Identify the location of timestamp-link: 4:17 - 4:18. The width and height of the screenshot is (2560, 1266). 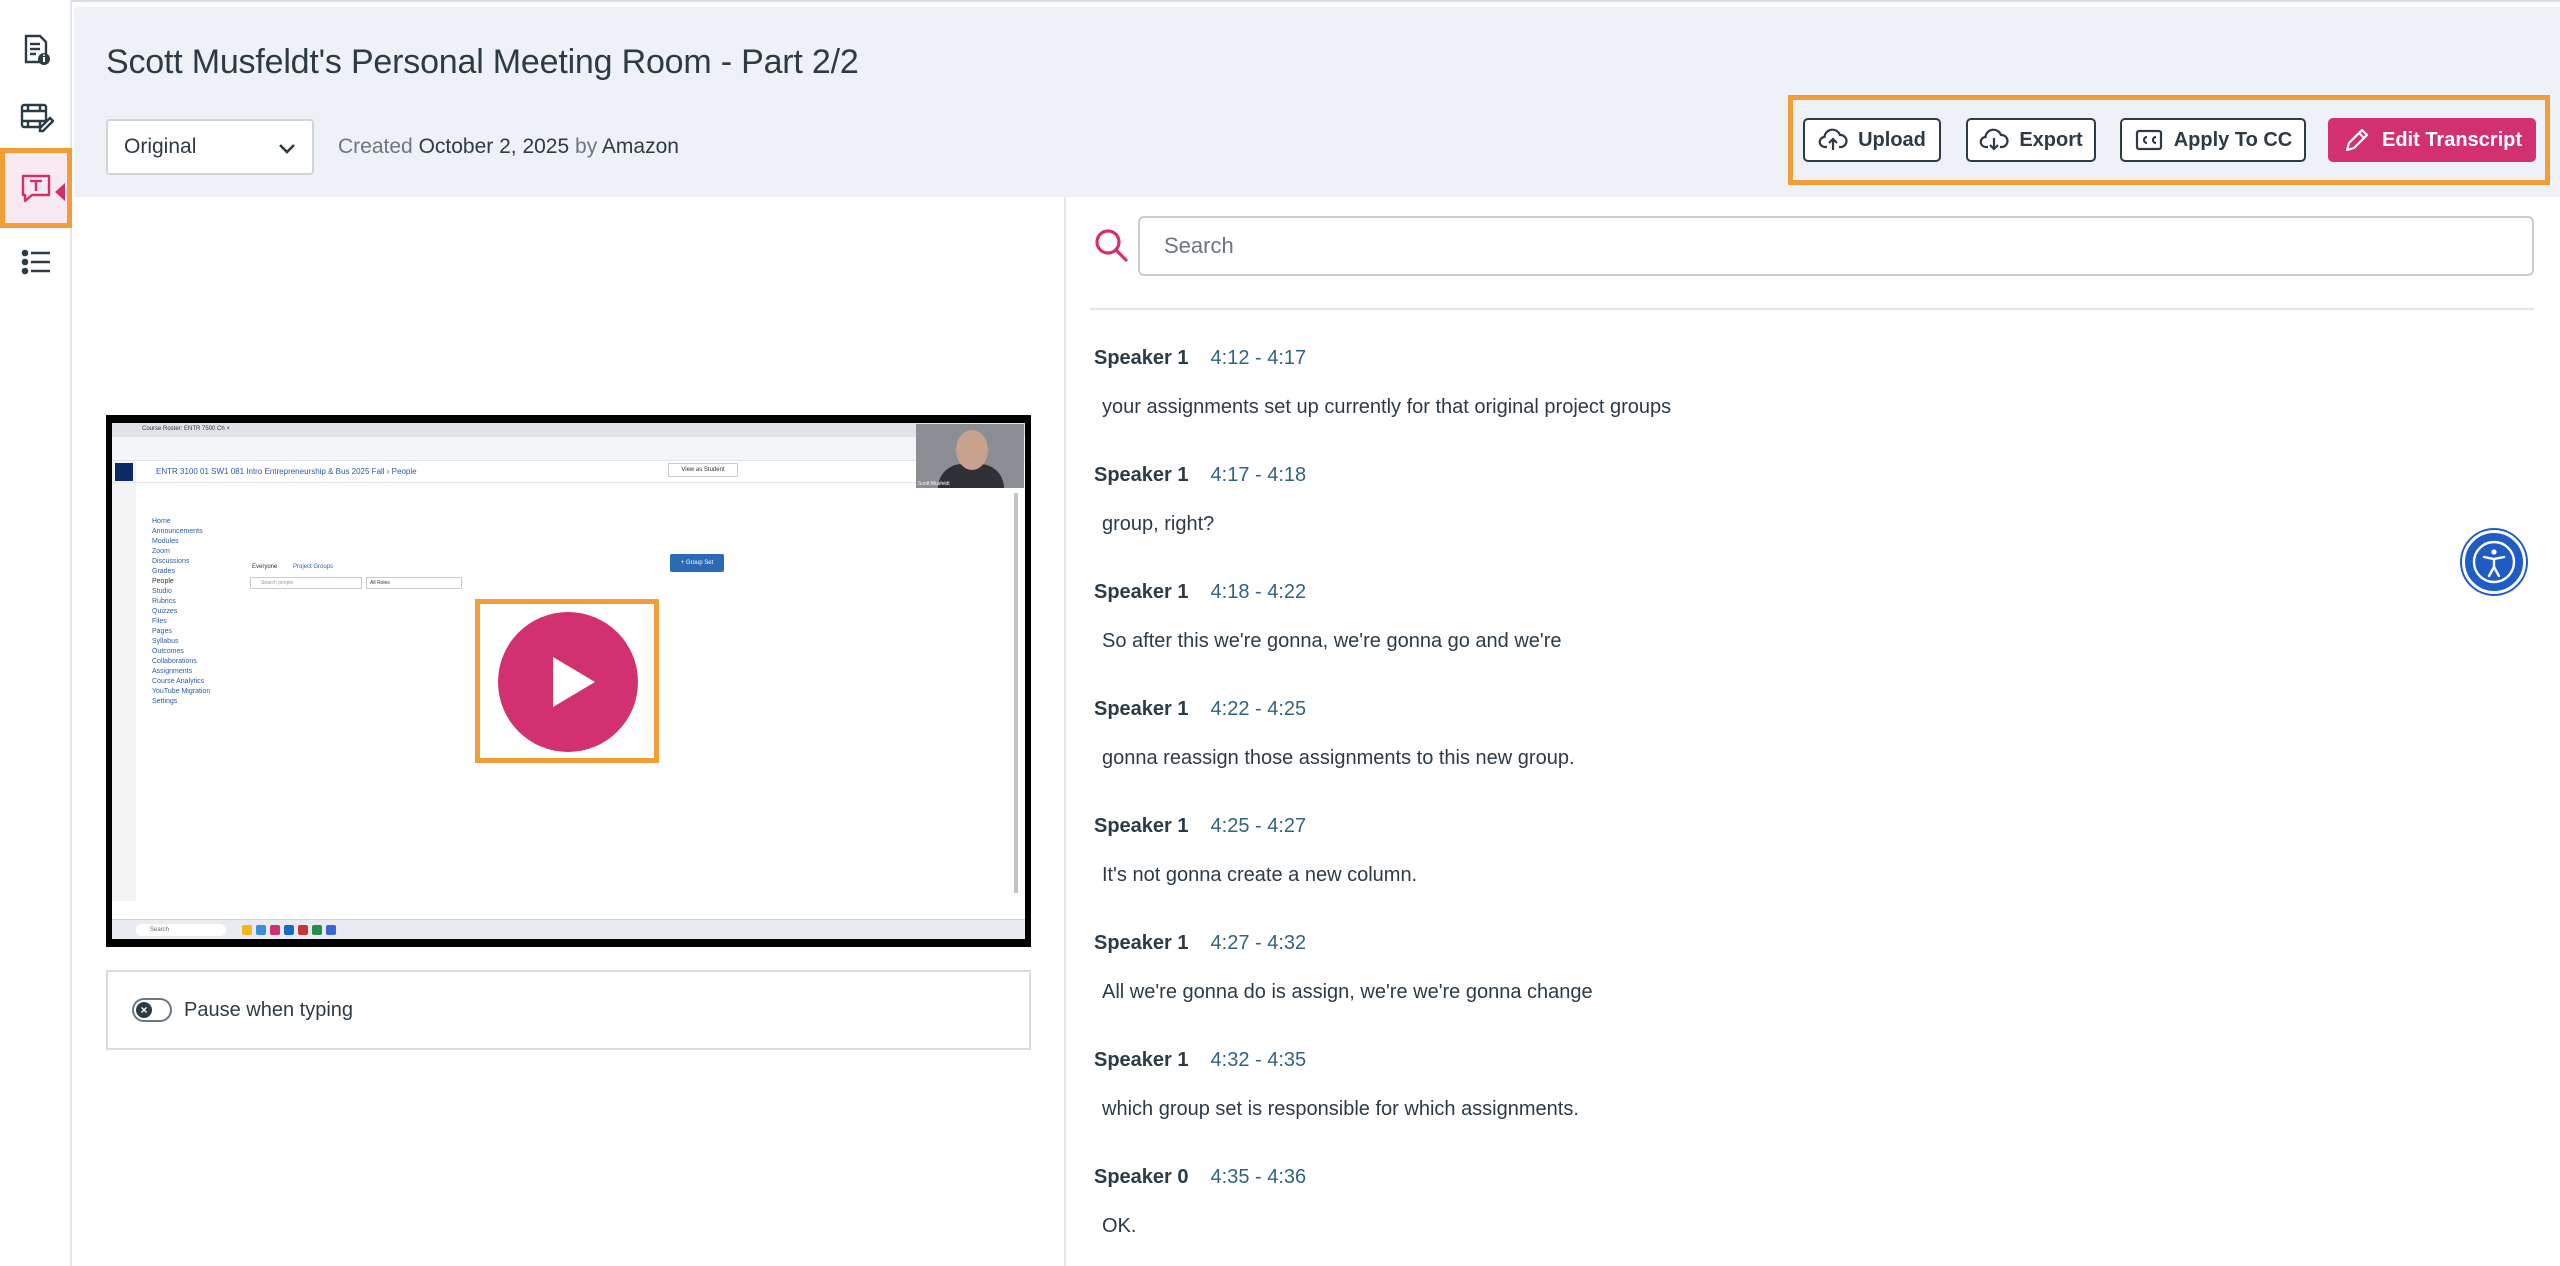
(1259, 475).